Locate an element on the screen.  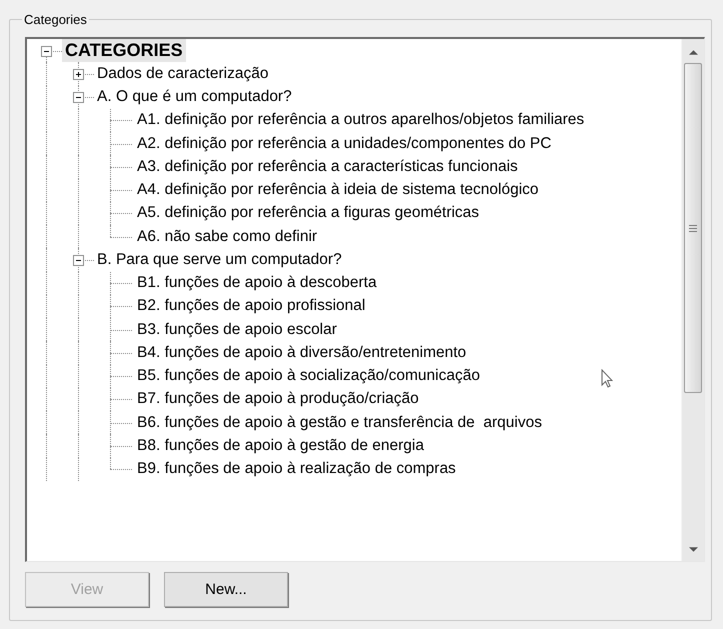
tree-item: A. O que é um computador? is located at coordinates (194, 97).